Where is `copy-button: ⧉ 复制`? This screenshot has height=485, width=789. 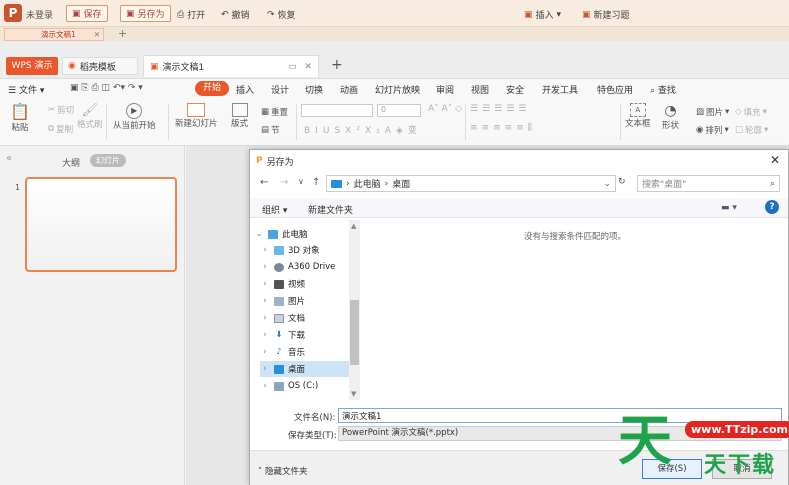 copy-button: ⧉ 复制 is located at coordinates (60, 129).